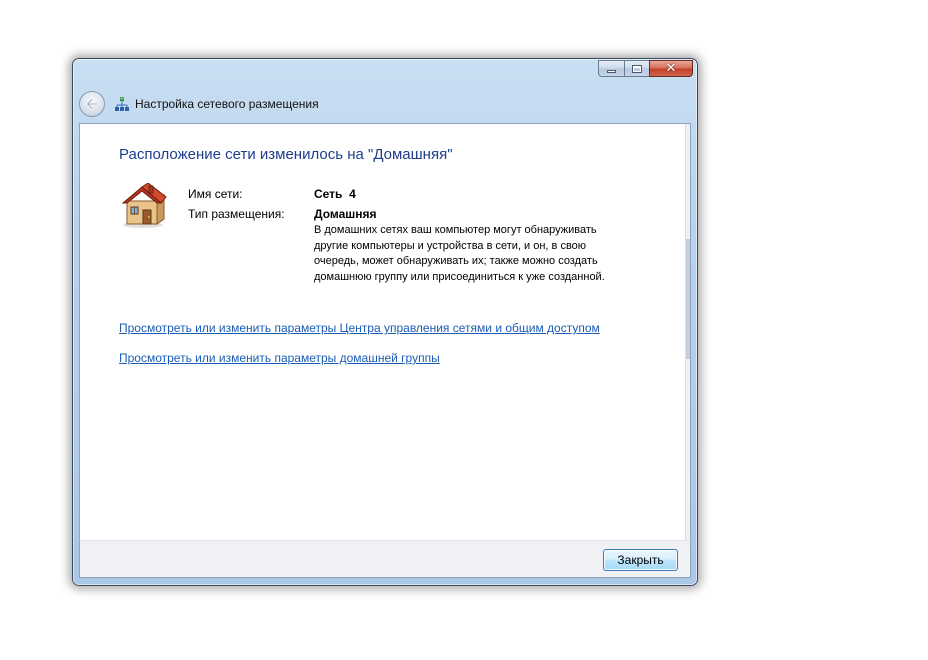 The height and width of the screenshot is (660, 928). What do you see at coordinates (227, 104) in the screenshot?
I see `window-title: Настройка сетевого размещения` at bounding box center [227, 104].